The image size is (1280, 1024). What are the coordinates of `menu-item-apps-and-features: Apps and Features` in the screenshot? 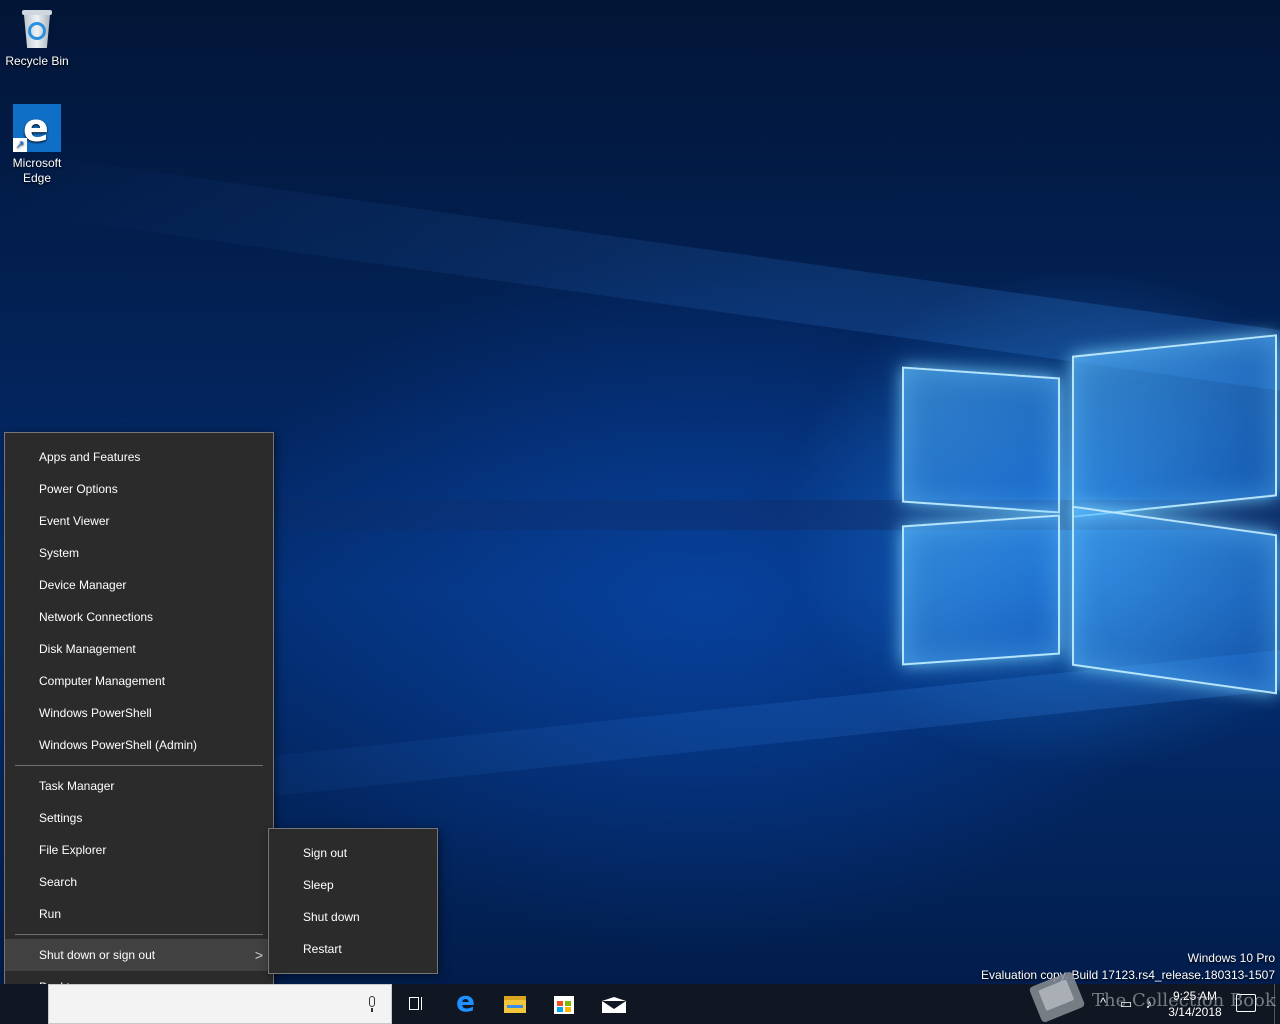 It's located at (139, 457).